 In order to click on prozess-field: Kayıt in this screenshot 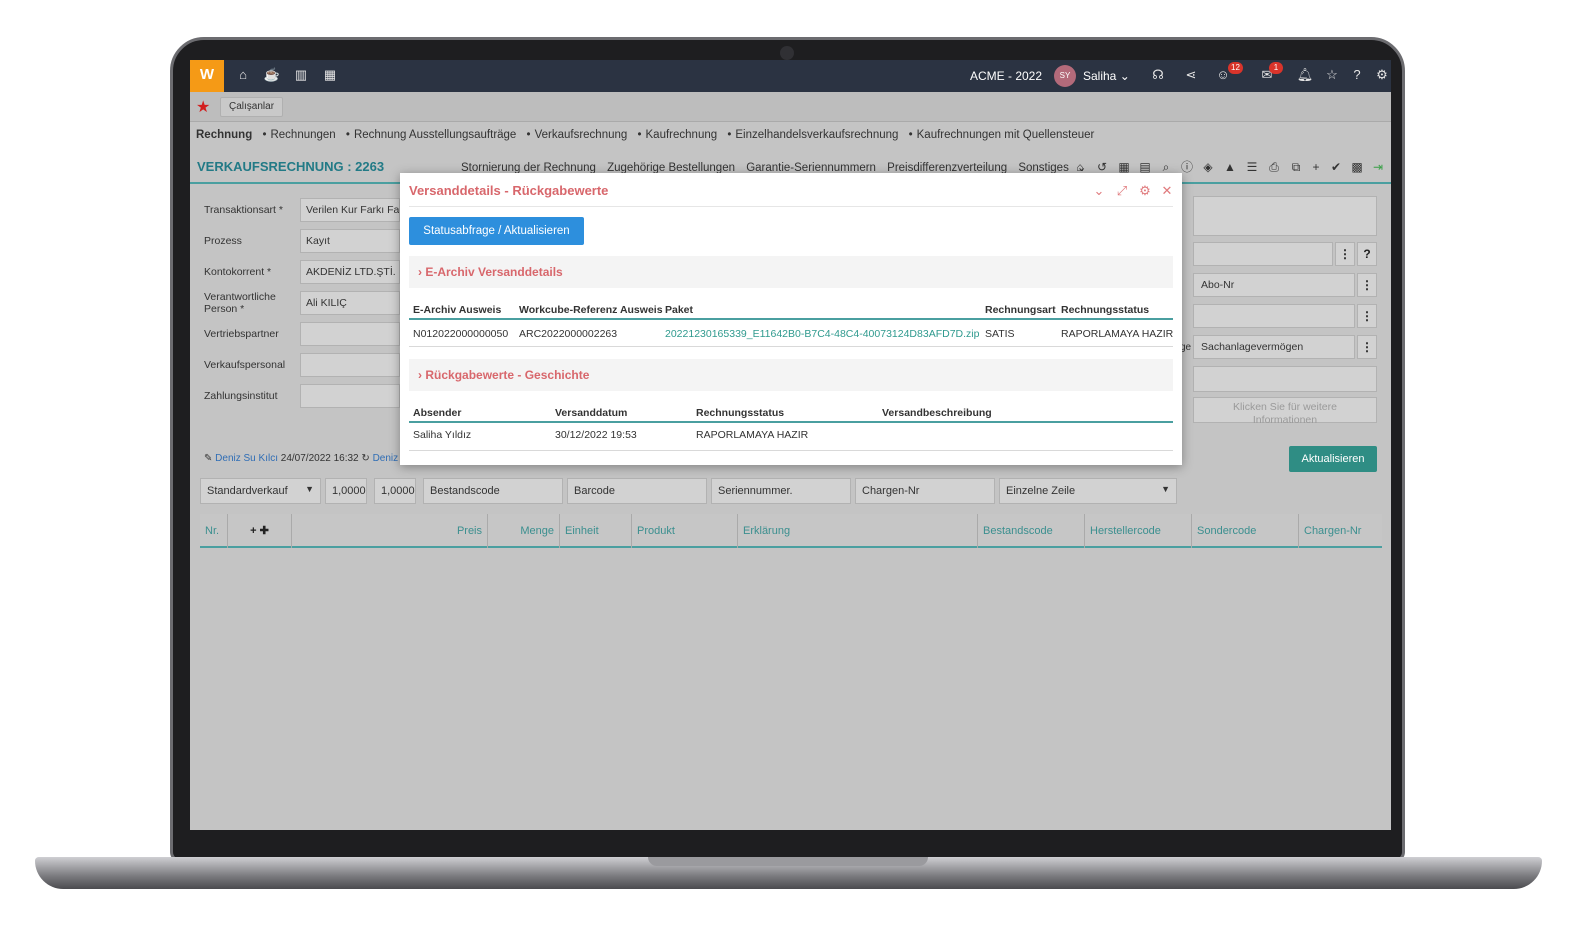, I will do `click(350, 241)`.